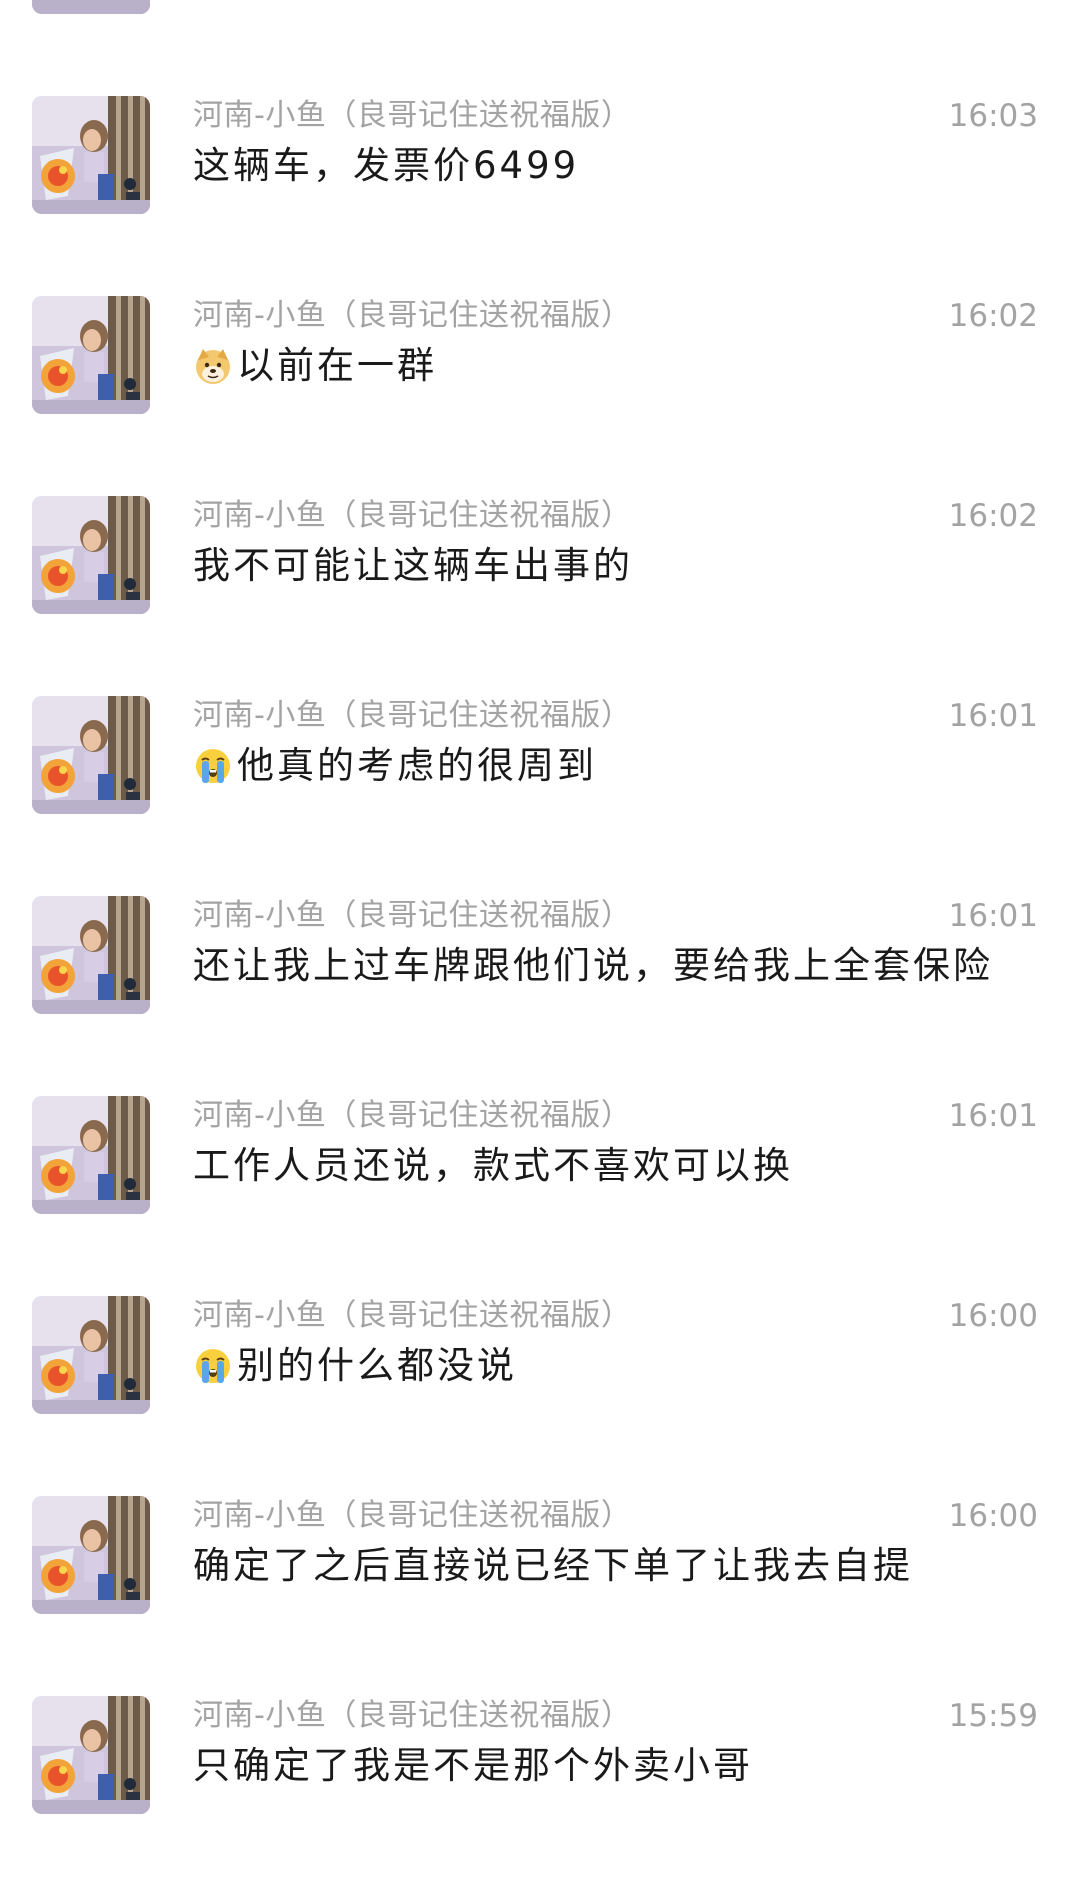 The image size is (1080, 1896). Describe the element at coordinates (540, 1196) in the screenshot. I see `message-row: 河南-小鱼（良哥记住送祝福版） 16:01 工作人员还说，款式不喜欢可以换` at that location.